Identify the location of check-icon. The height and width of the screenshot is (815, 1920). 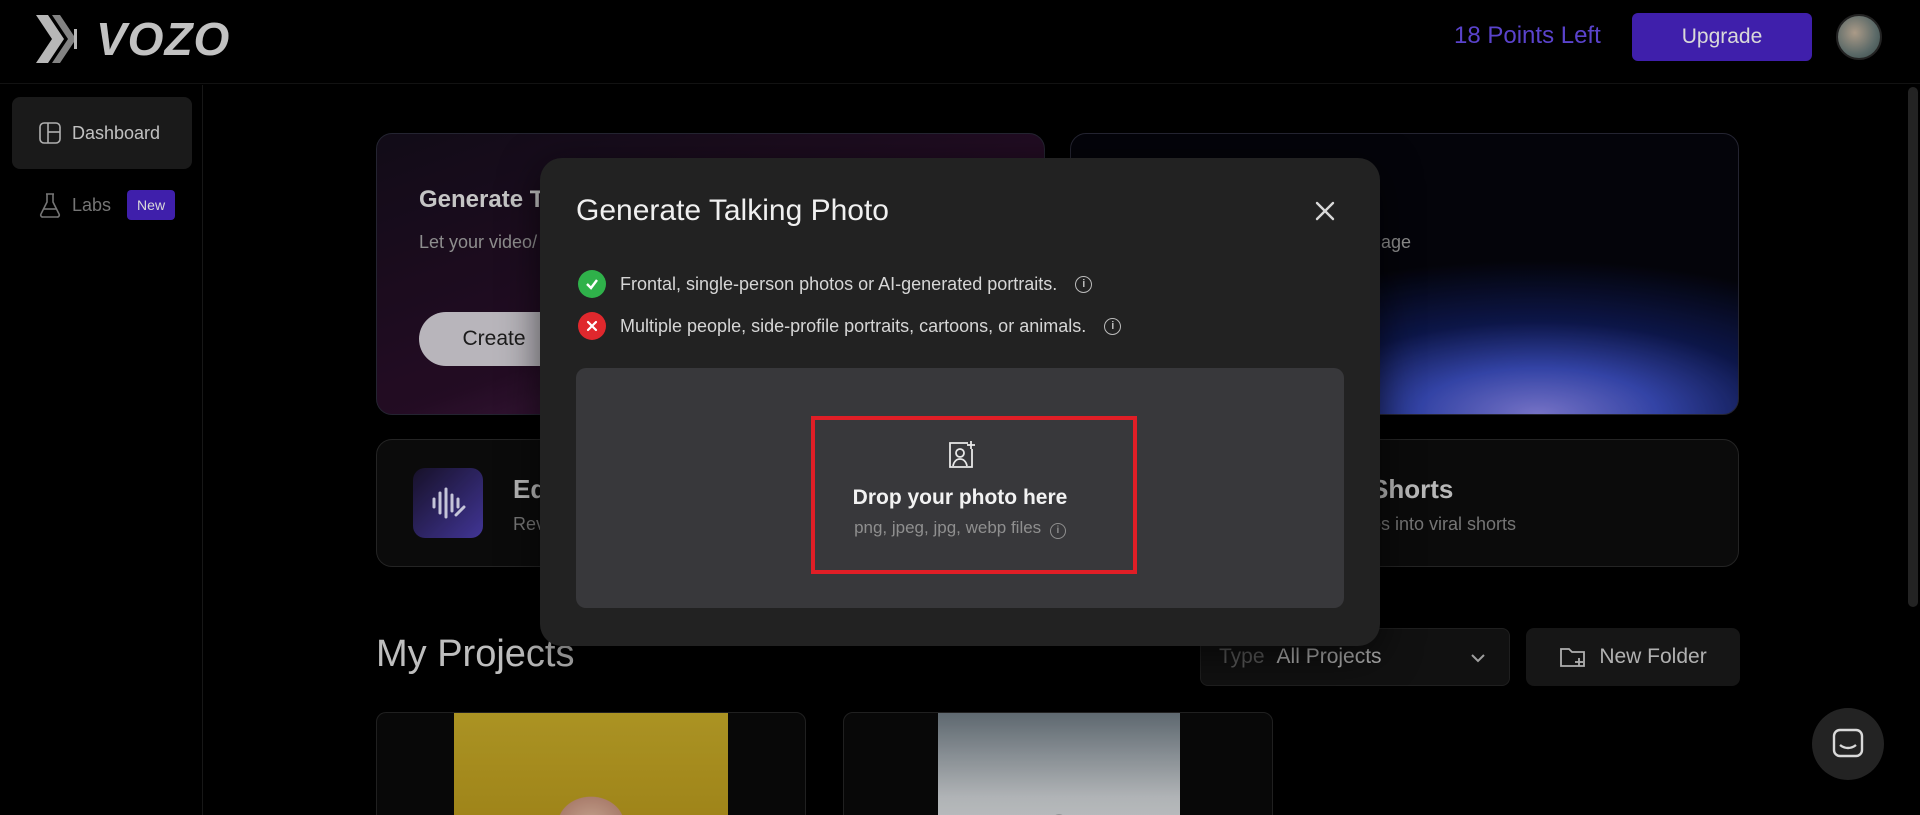
(592, 284).